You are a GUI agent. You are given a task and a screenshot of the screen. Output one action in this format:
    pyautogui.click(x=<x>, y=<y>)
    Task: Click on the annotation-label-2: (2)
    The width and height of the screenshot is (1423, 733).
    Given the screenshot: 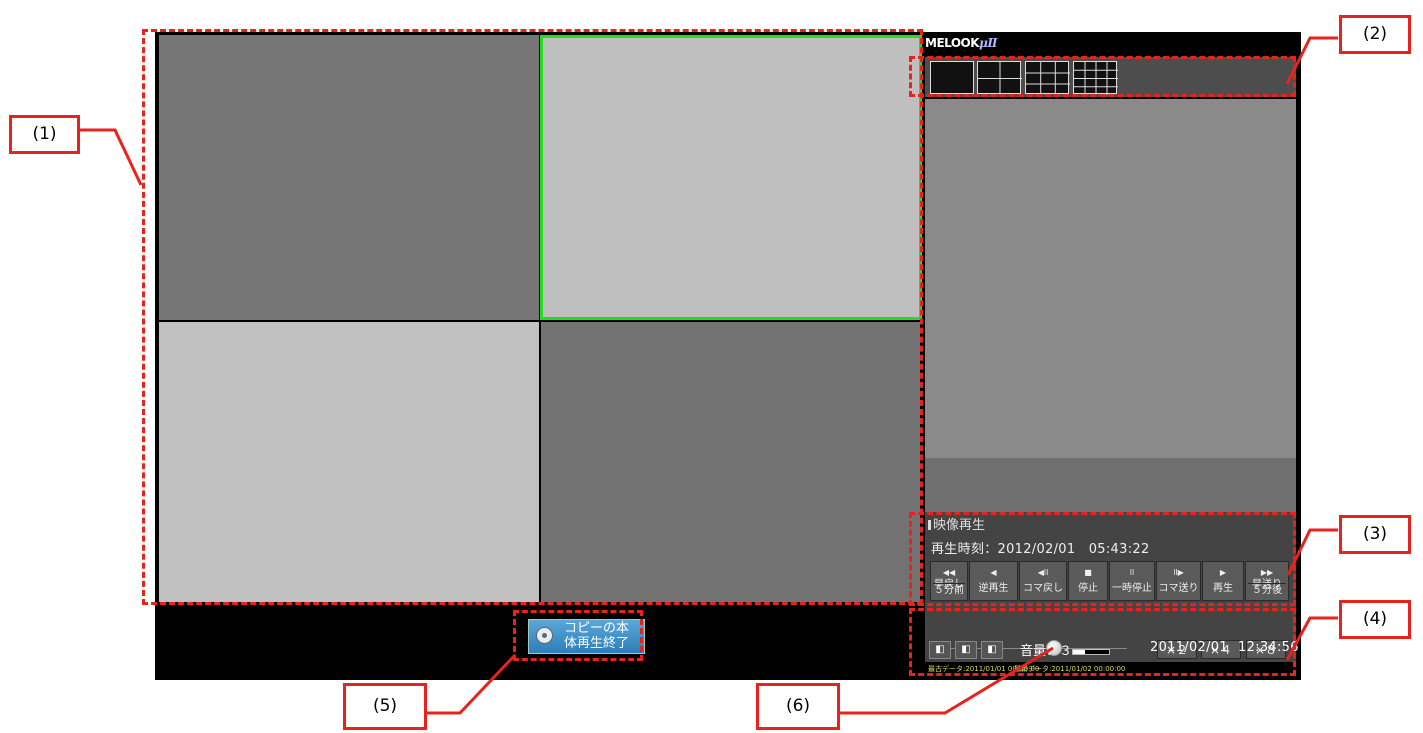 What is the action you would take?
    pyautogui.click(x=1375, y=34)
    